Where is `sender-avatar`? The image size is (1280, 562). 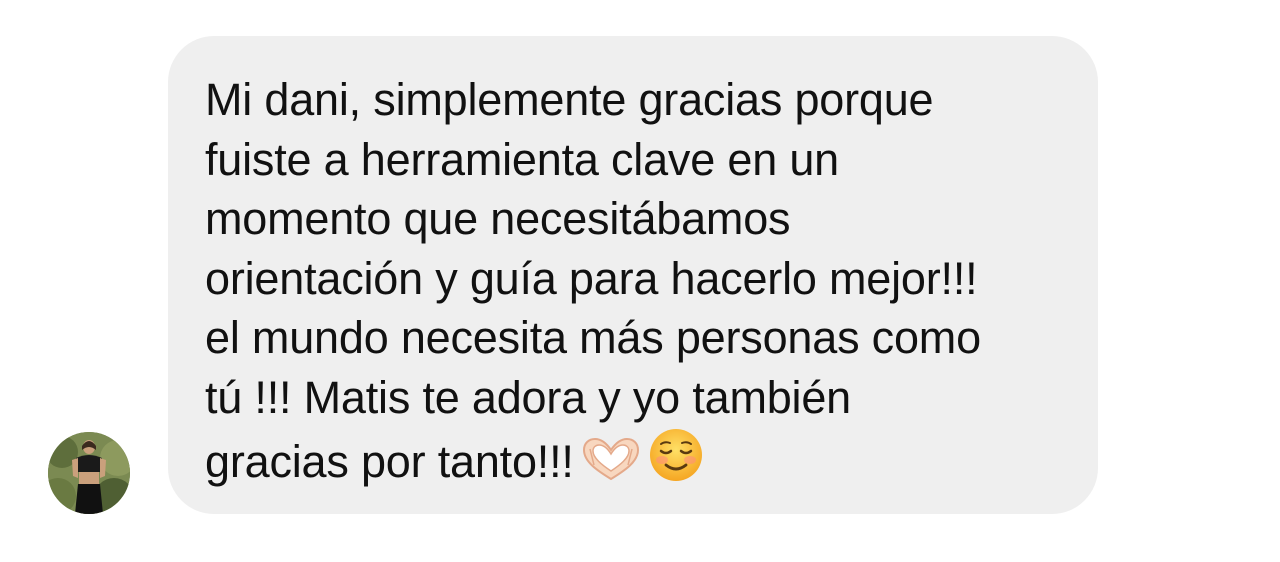
sender-avatar is located at coordinates (89, 473).